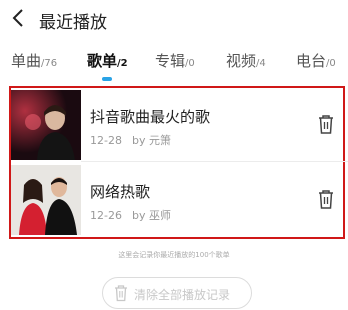  I want to click on tab-label: 电台, so click(311, 61).